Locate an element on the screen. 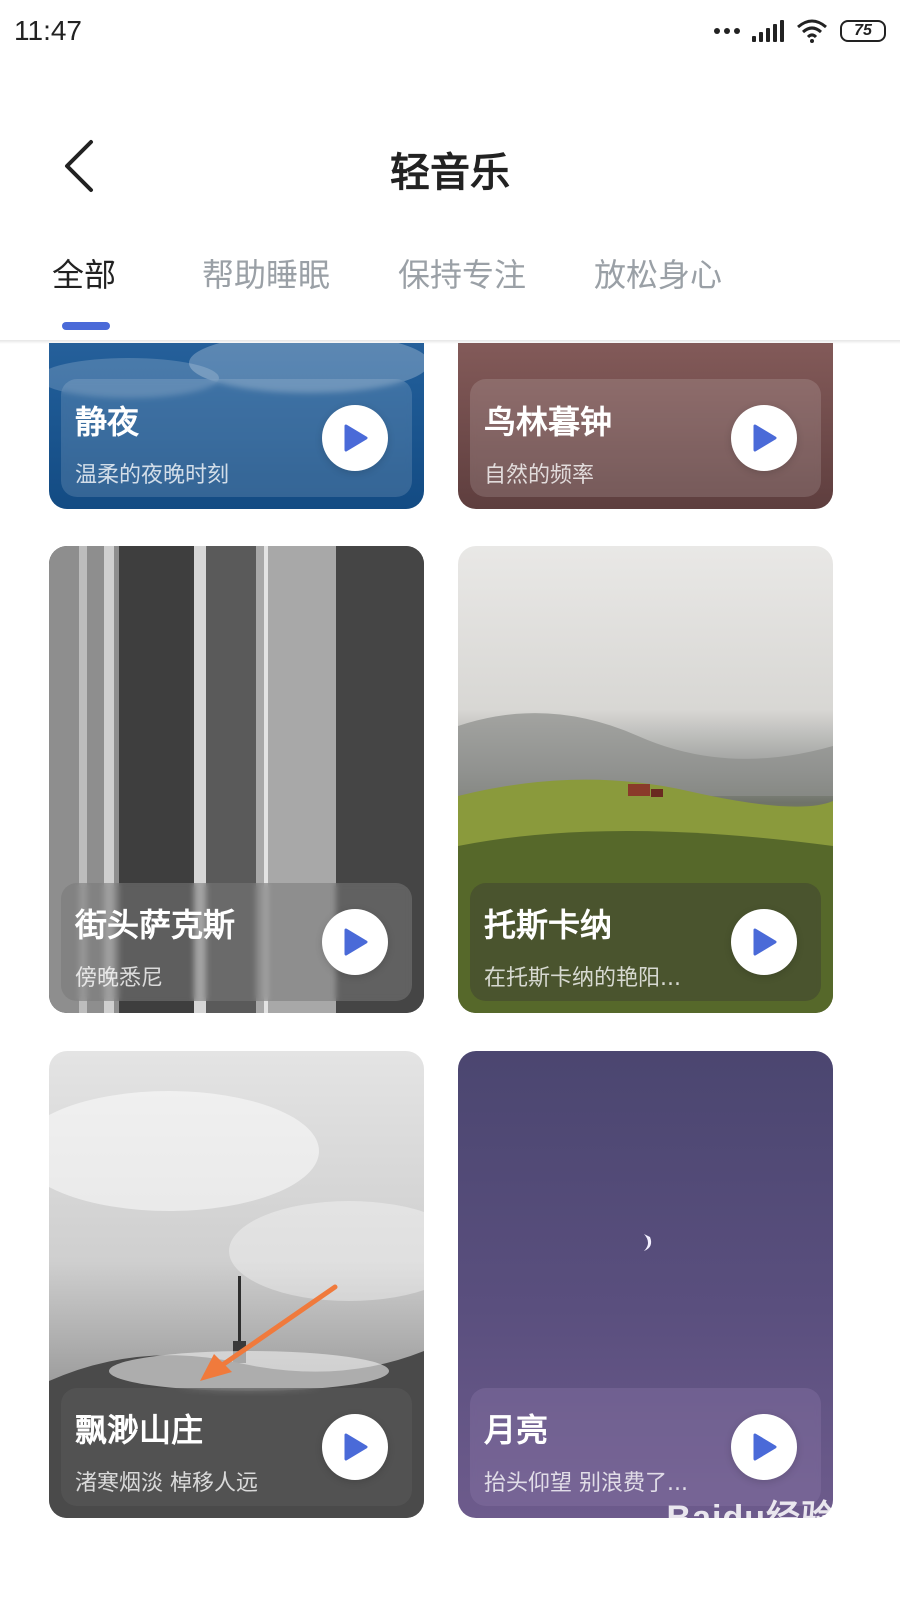 The width and height of the screenshot is (900, 1600). status-time: 11:47 is located at coordinates (48, 30).